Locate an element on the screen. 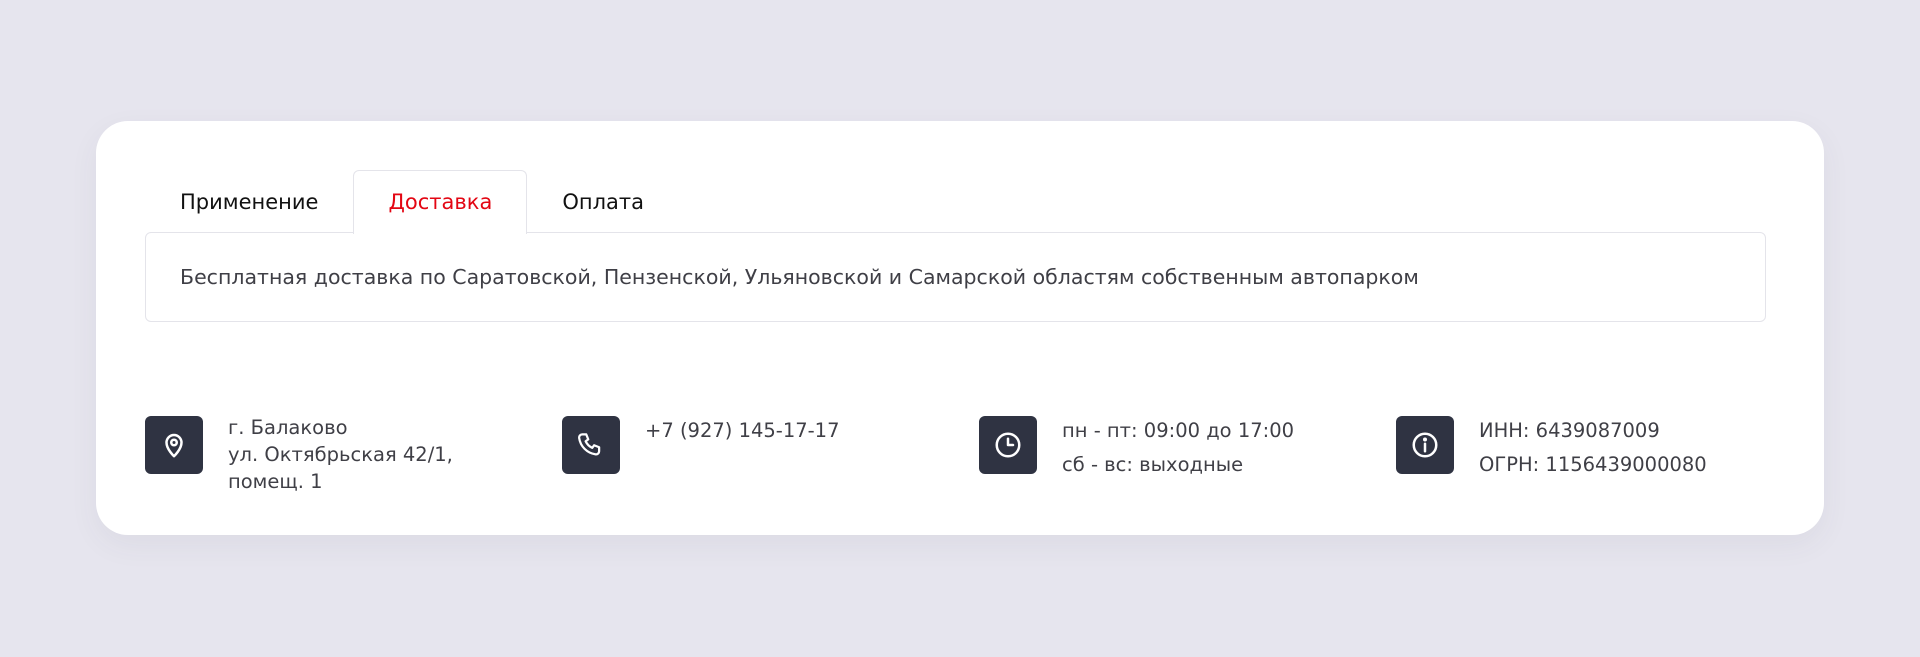  tab-delivery: Доставка is located at coordinates (440, 202).